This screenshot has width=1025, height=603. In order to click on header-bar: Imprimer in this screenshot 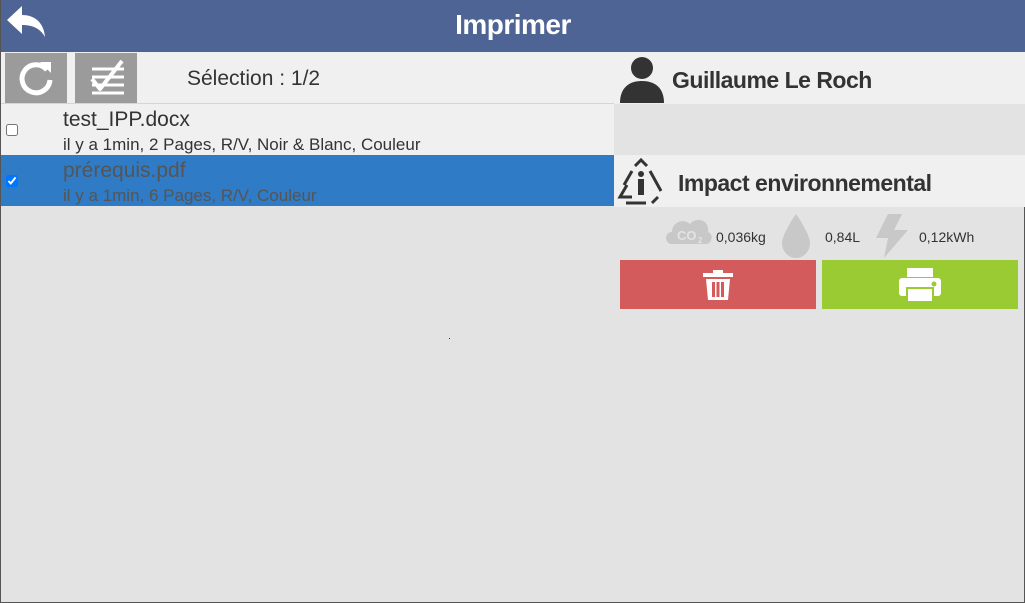, I will do `click(513, 26)`.